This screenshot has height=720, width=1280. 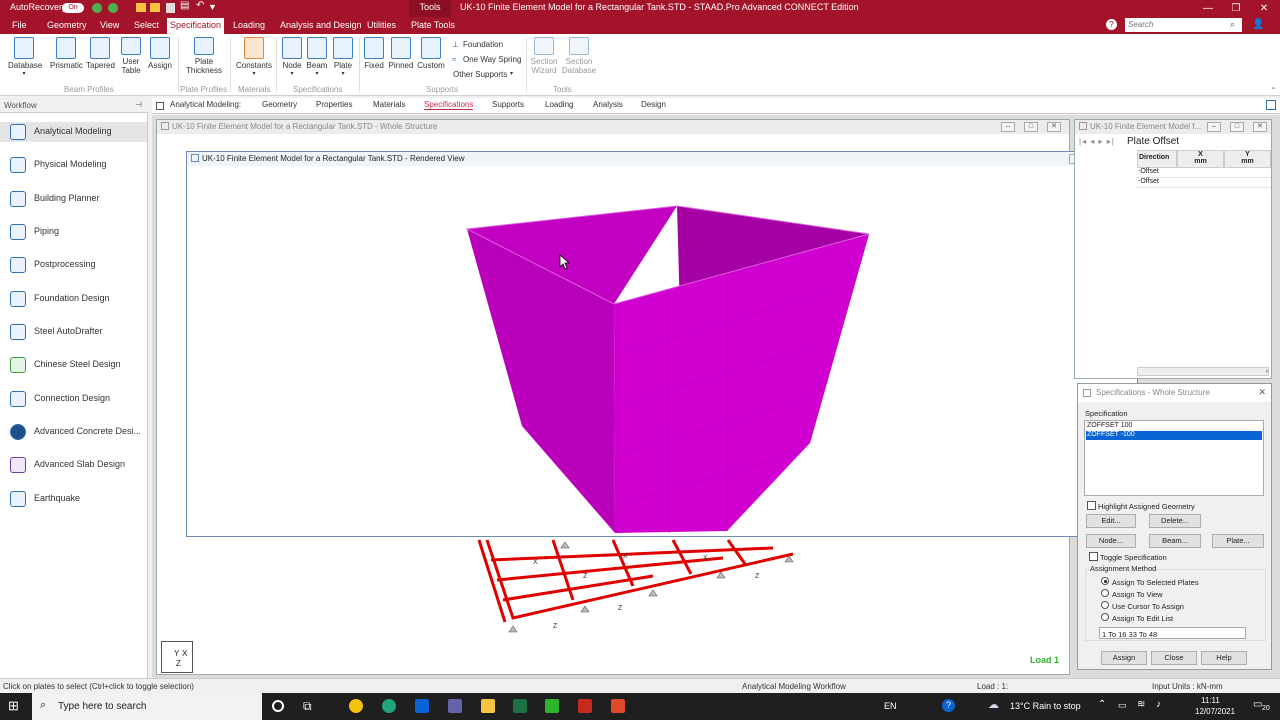 What do you see at coordinates (483, 44) in the screenshot?
I see `foundation-button: Foundation` at bounding box center [483, 44].